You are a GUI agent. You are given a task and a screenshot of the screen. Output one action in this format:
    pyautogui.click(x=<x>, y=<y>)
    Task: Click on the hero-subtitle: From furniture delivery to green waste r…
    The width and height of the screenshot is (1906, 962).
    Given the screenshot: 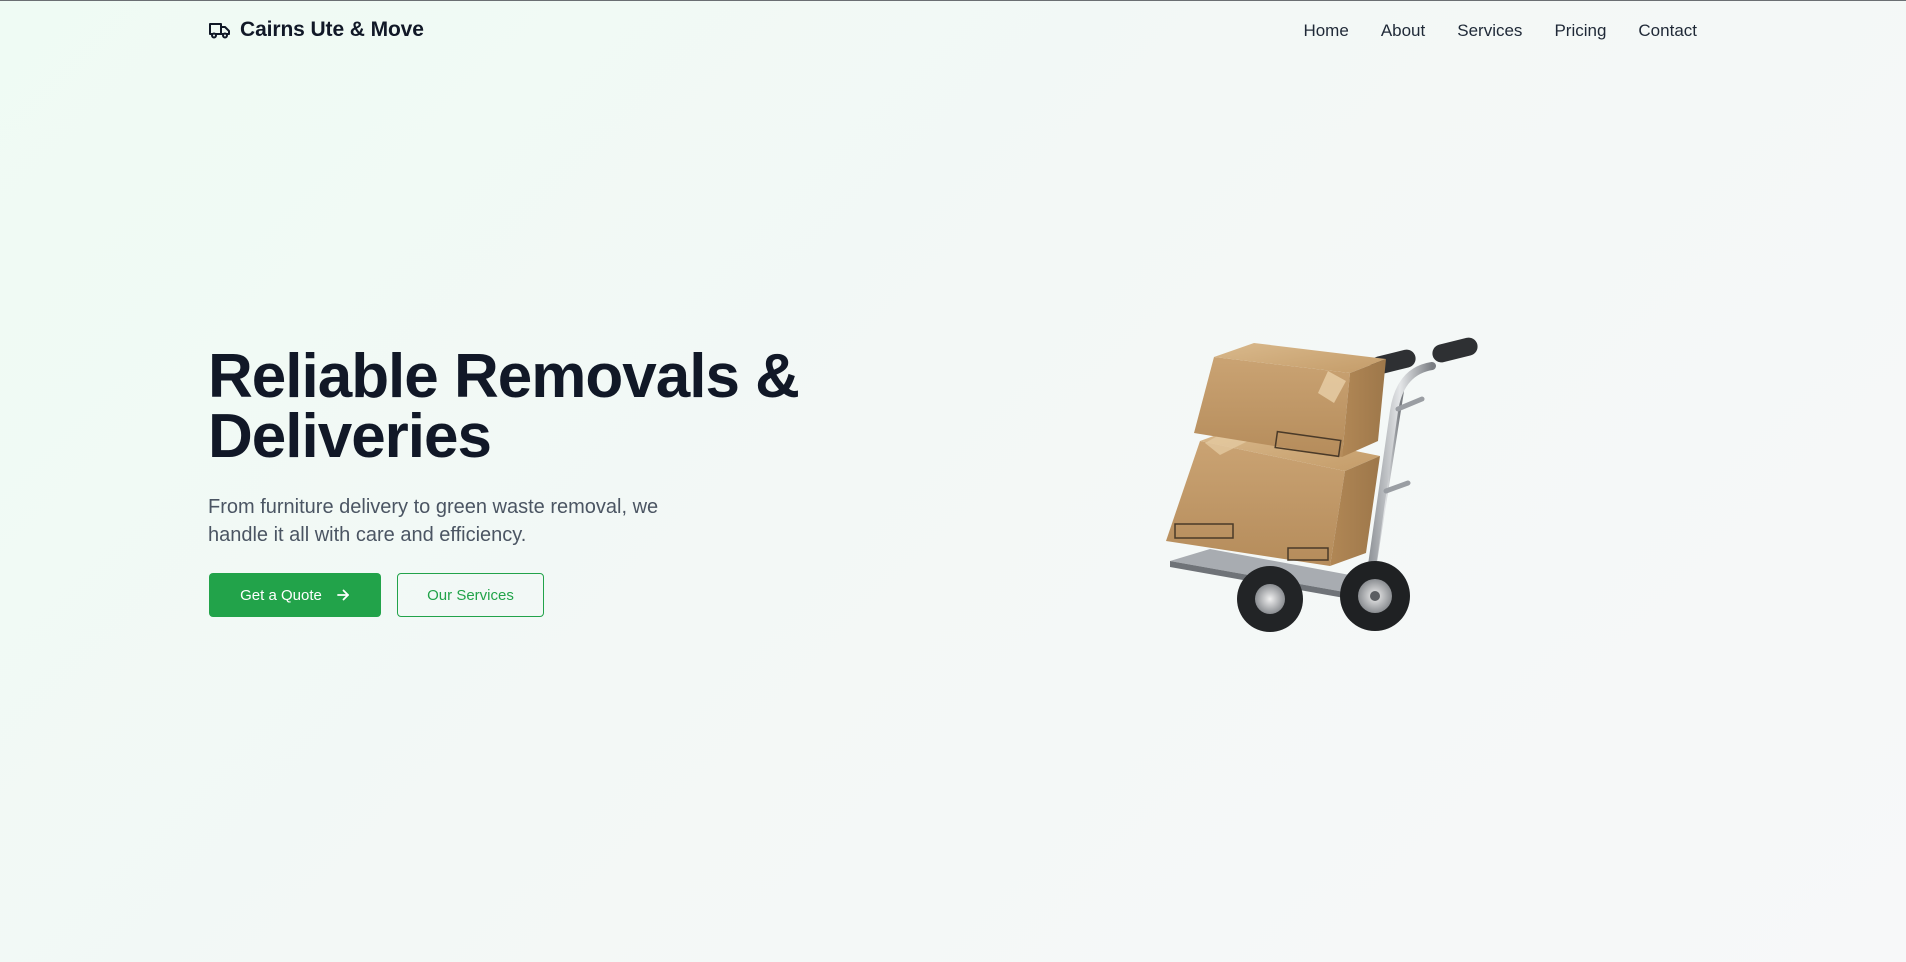 What is the action you would take?
    pyautogui.click(x=433, y=521)
    